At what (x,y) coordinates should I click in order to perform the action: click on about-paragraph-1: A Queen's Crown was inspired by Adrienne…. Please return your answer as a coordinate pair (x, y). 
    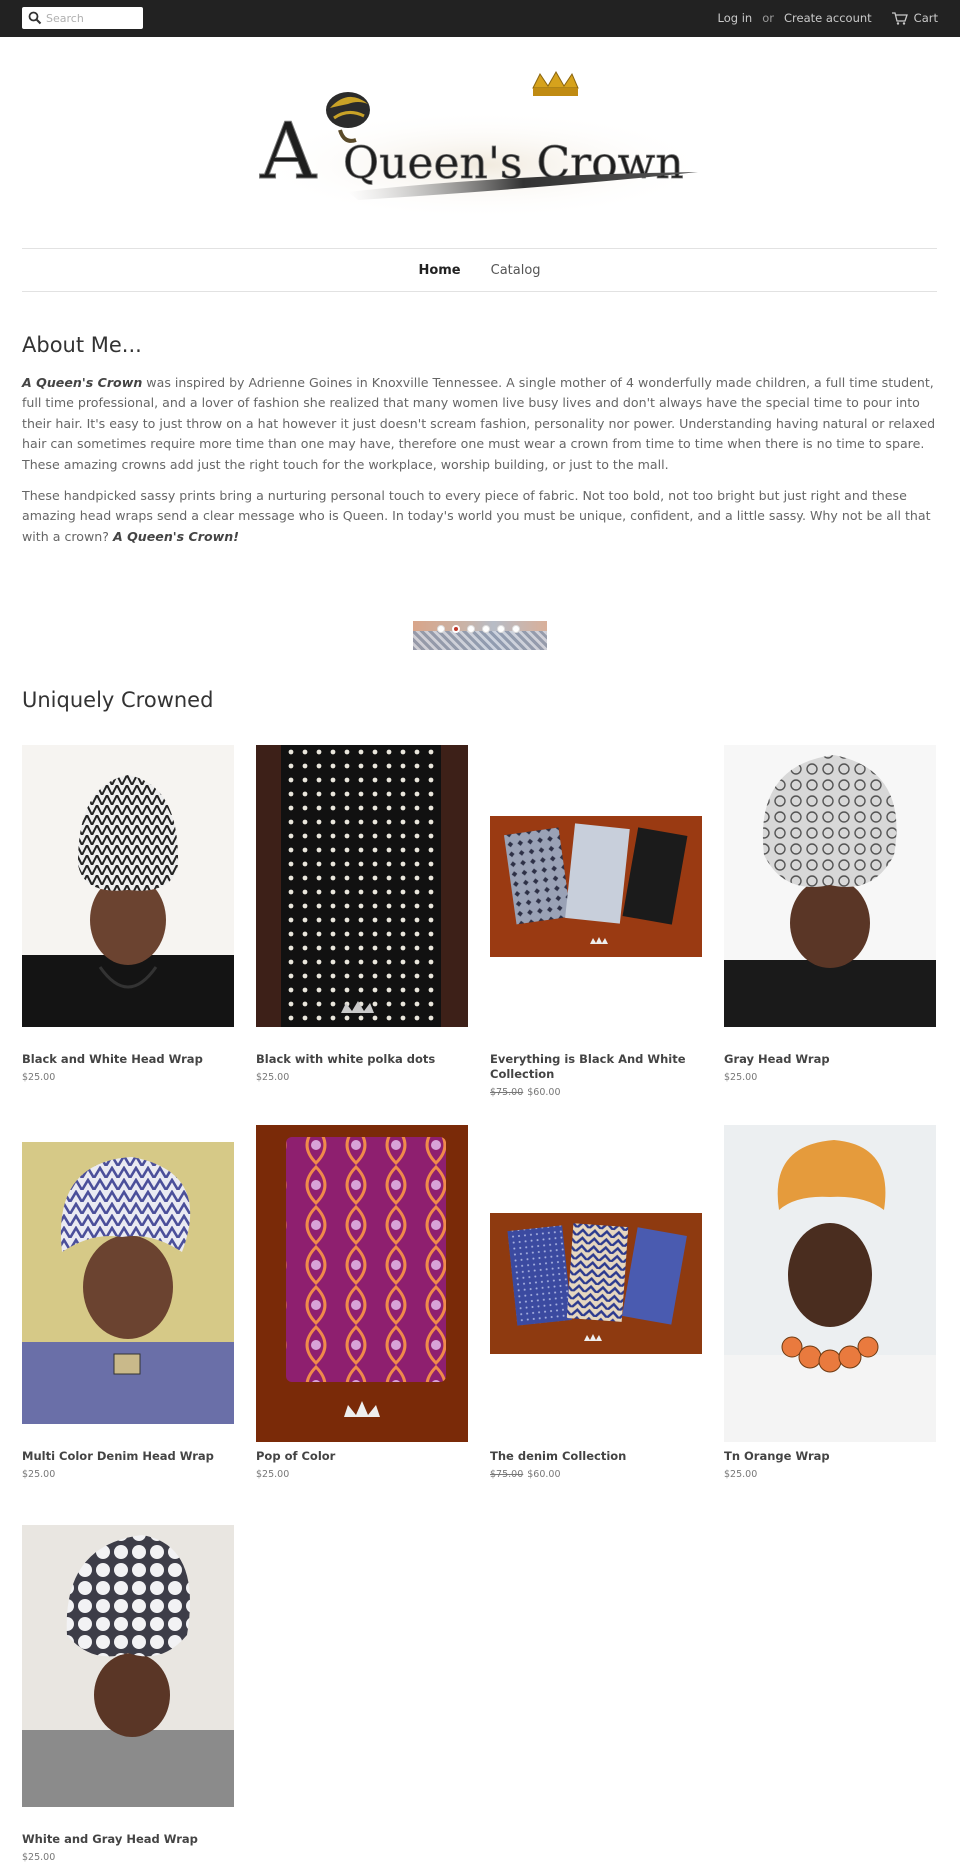
    Looking at the image, I should click on (481, 424).